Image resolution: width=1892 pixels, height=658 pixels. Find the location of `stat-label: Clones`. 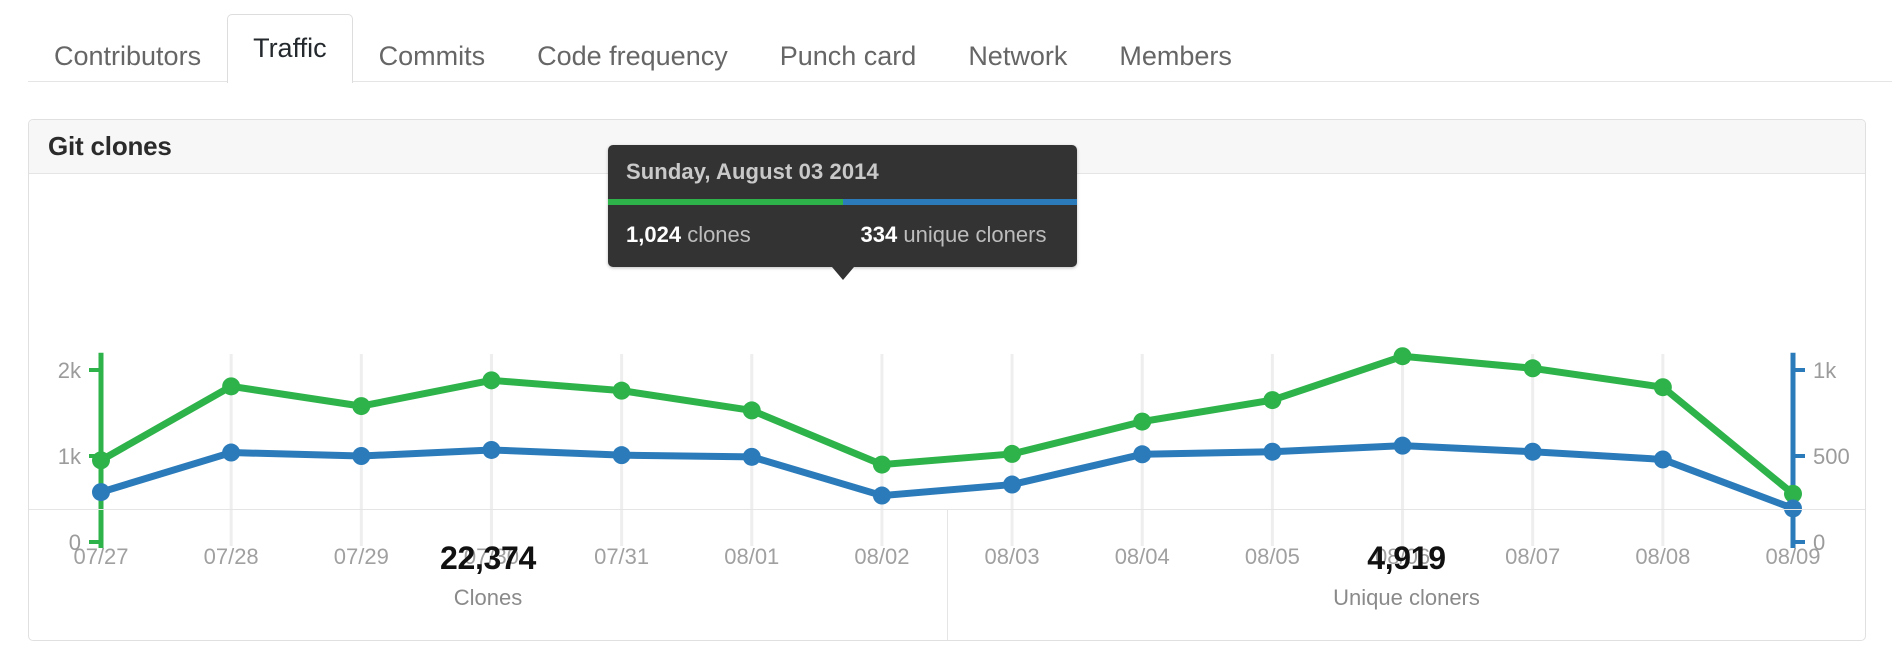

stat-label: Clones is located at coordinates (488, 597).